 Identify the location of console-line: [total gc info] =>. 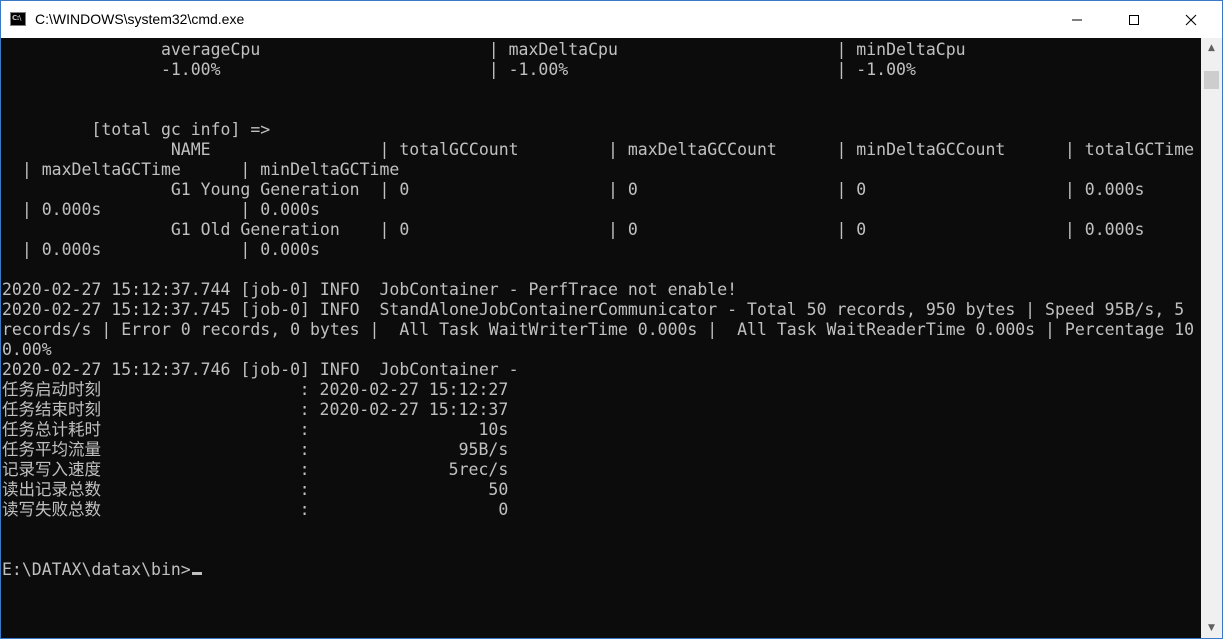
(136, 129).